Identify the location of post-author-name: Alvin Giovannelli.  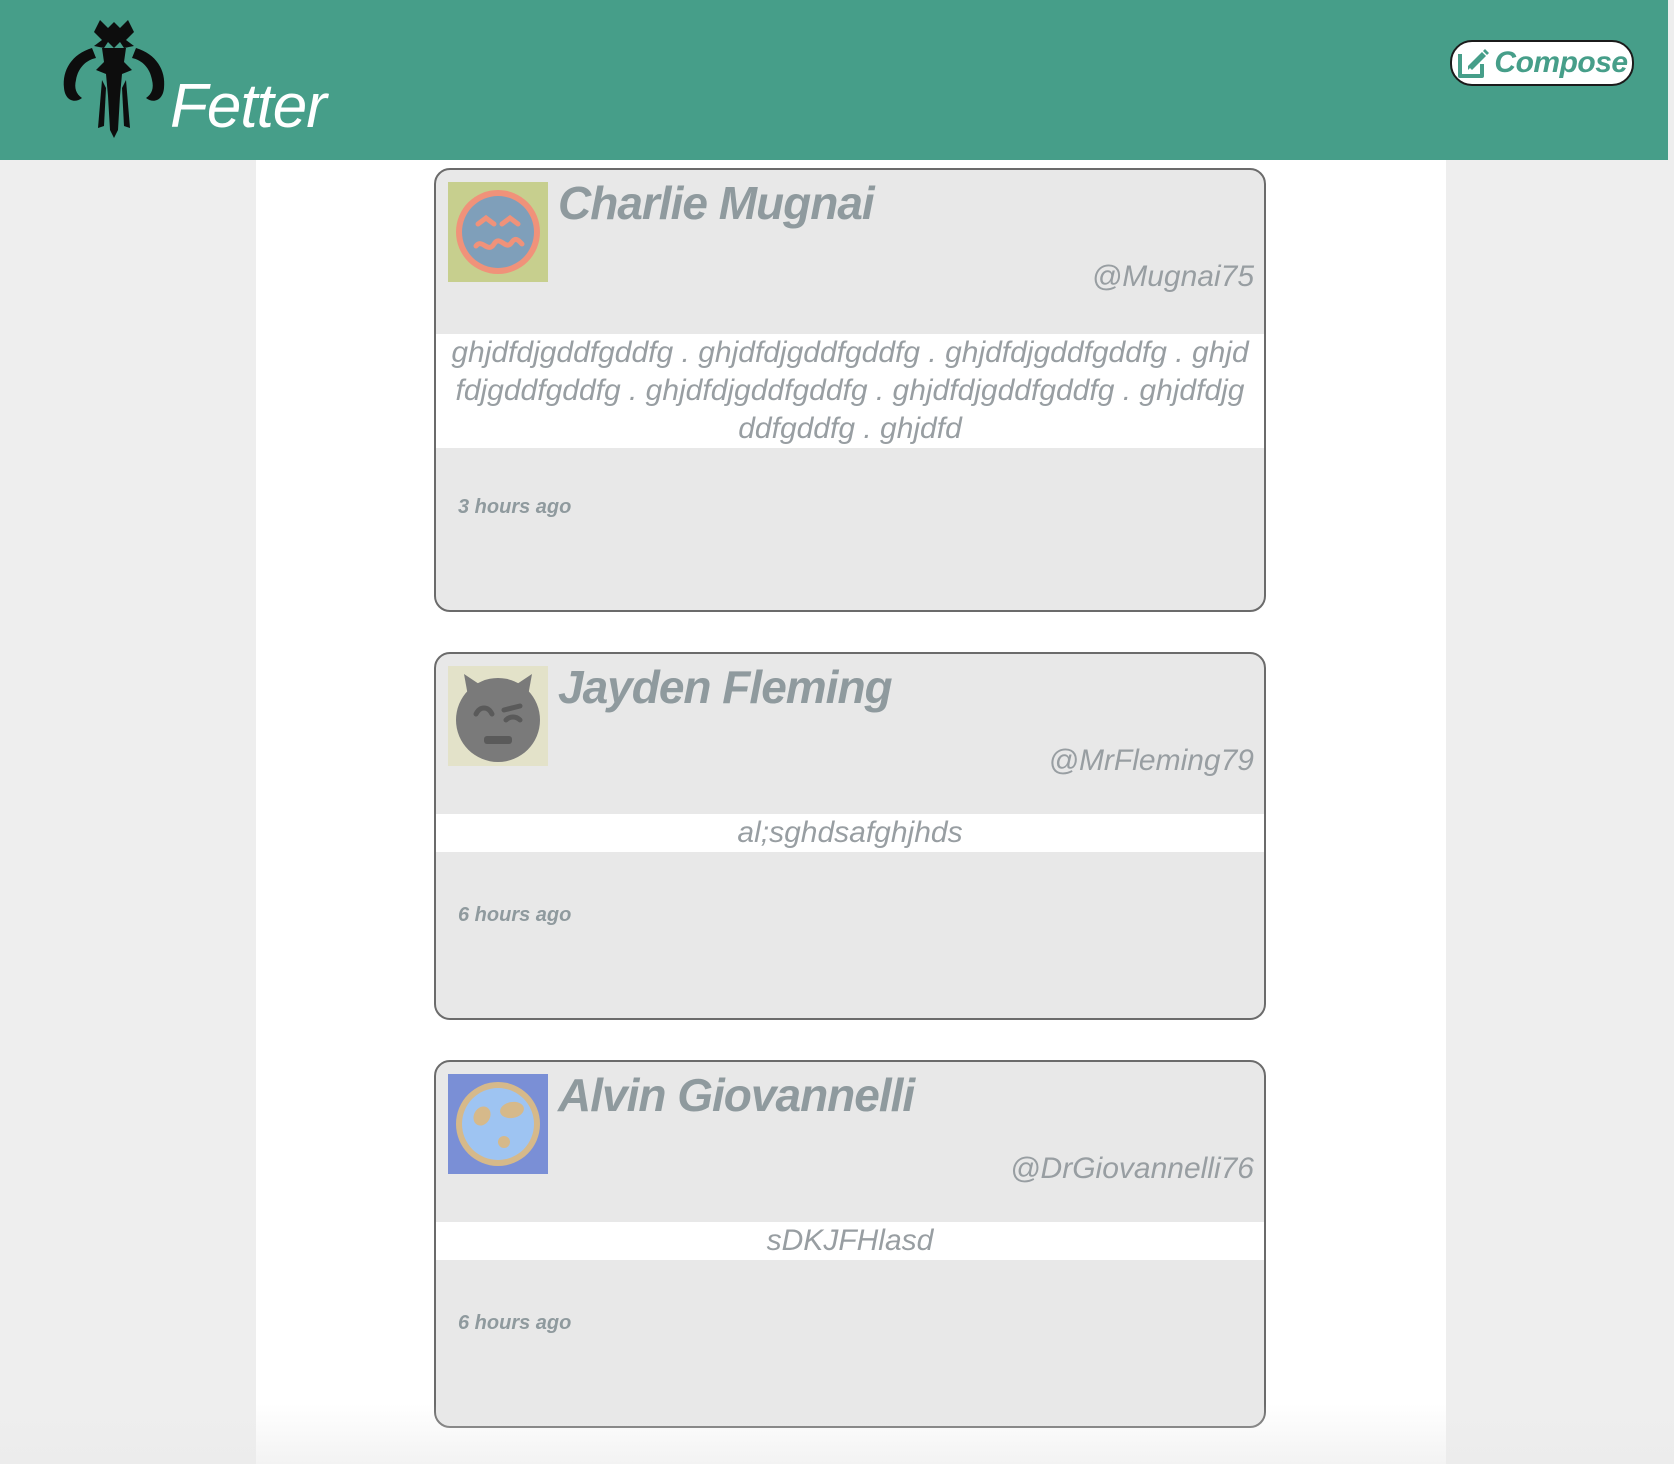
(736, 1095).